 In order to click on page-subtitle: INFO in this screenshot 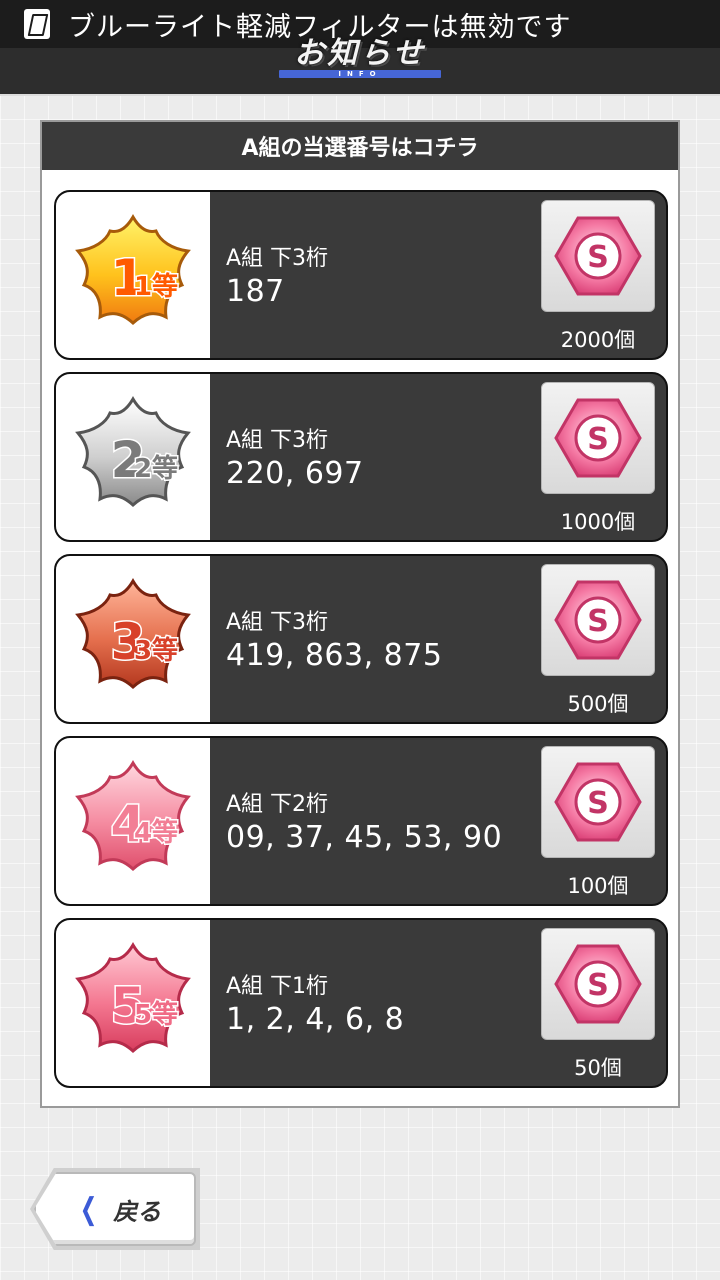, I will do `click(360, 74)`.